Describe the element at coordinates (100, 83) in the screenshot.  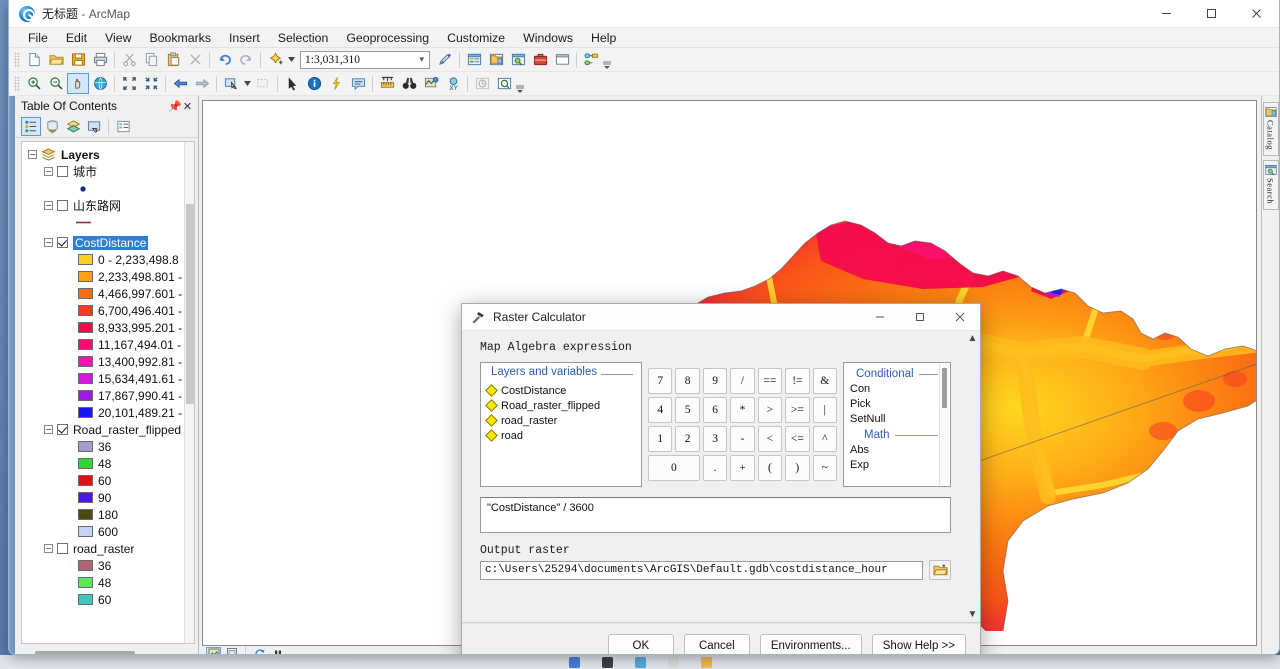
I see `full-extent-globe-icon` at that location.